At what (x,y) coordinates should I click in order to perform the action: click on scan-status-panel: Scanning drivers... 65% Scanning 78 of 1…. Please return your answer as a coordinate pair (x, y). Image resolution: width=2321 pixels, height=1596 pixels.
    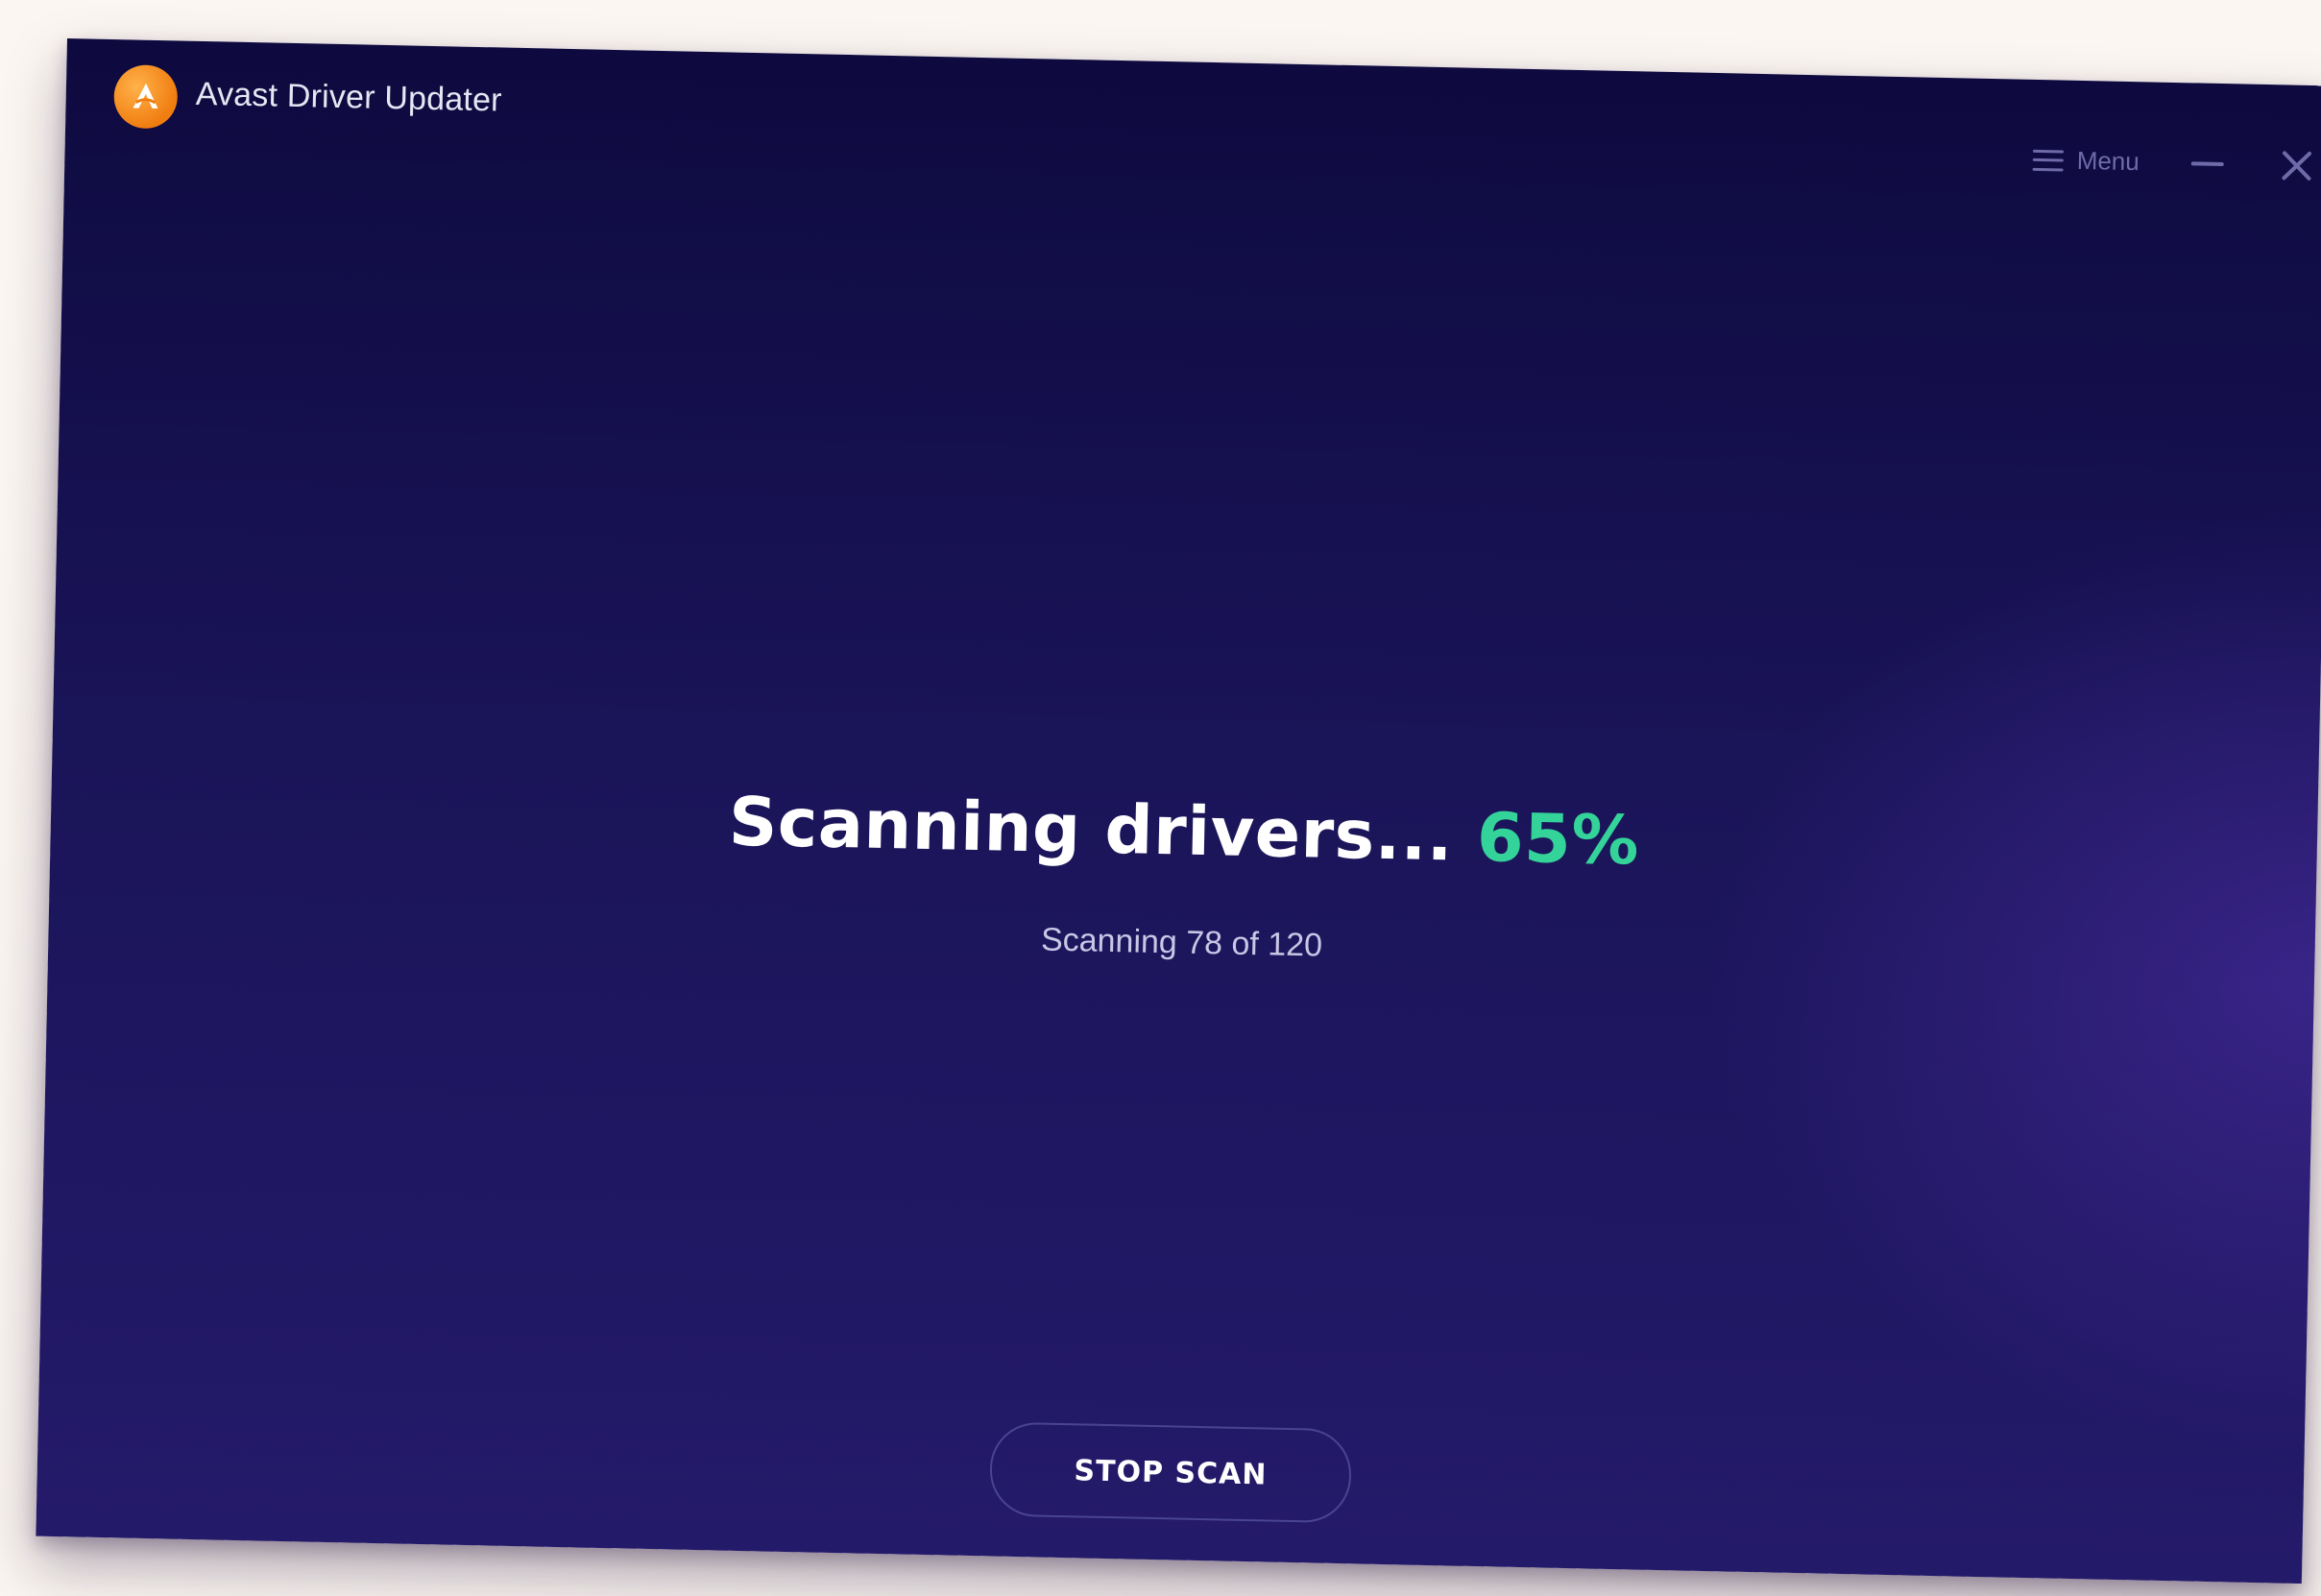
    Looking at the image, I should click on (1182, 876).